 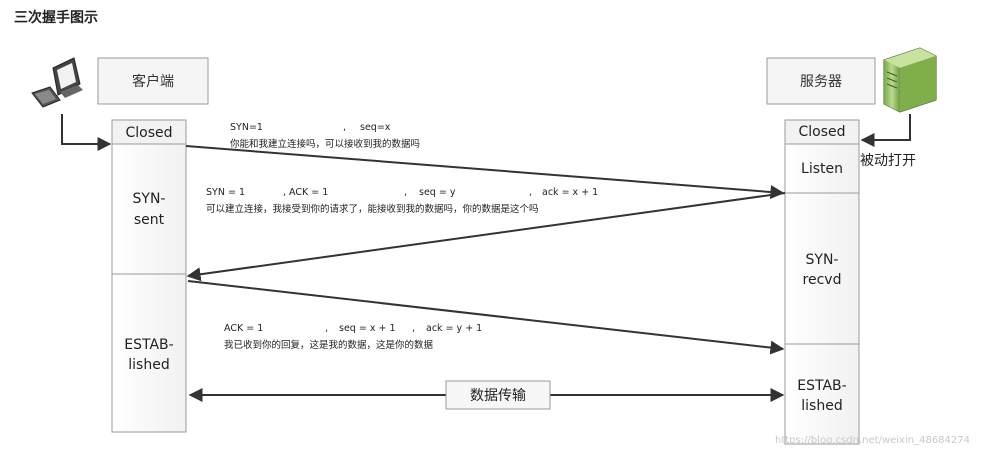 What do you see at coordinates (821, 132) in the screenshot?
I see `server-state-closed-label: Closed` at bounding box center [821, 132].